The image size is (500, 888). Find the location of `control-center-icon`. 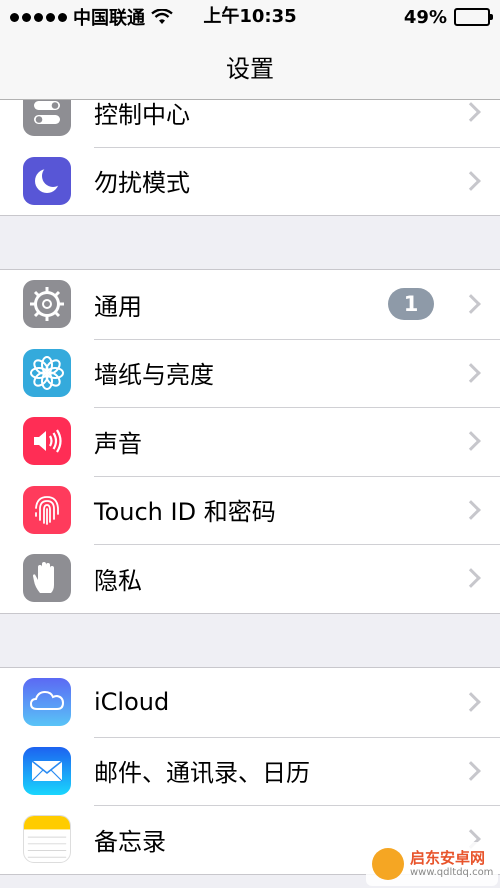

control-center-icon is located at coordinates (47, 118).